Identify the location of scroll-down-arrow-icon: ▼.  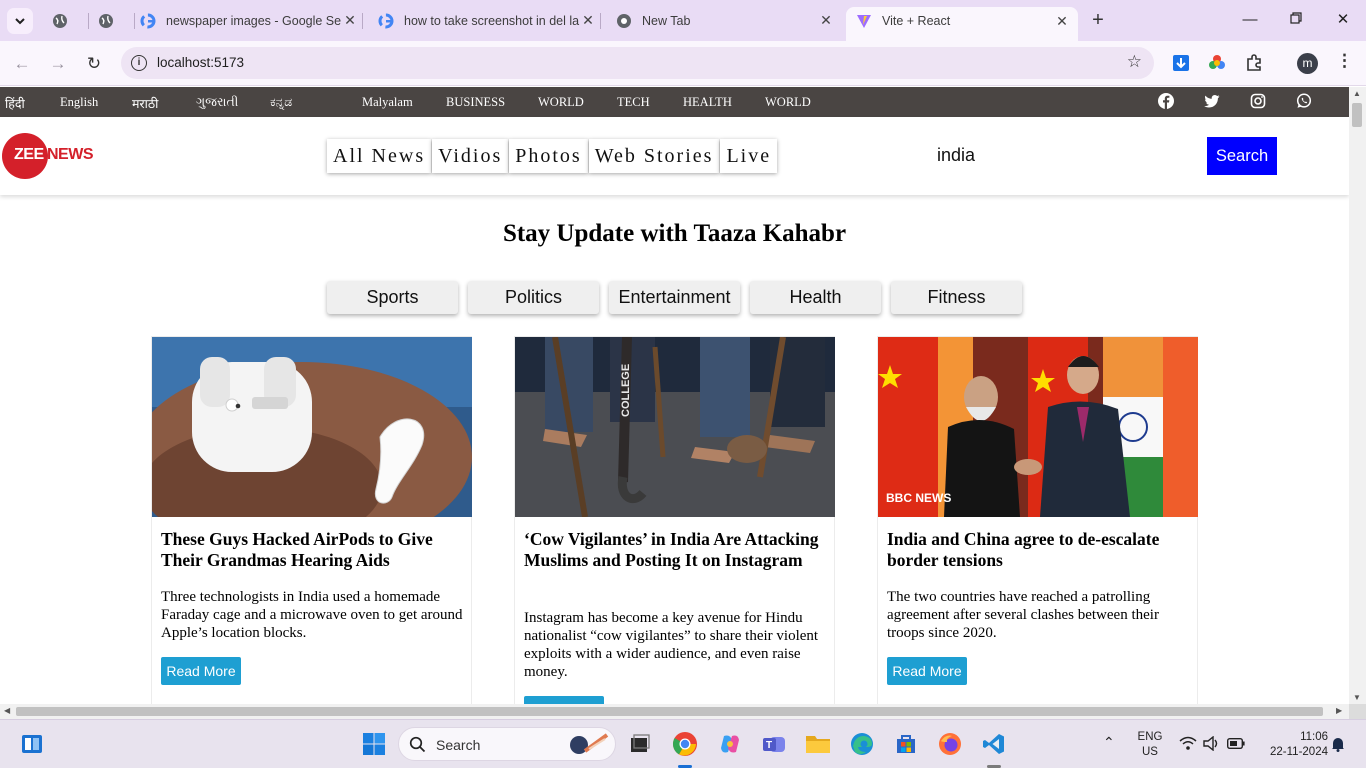
(1357, 697).